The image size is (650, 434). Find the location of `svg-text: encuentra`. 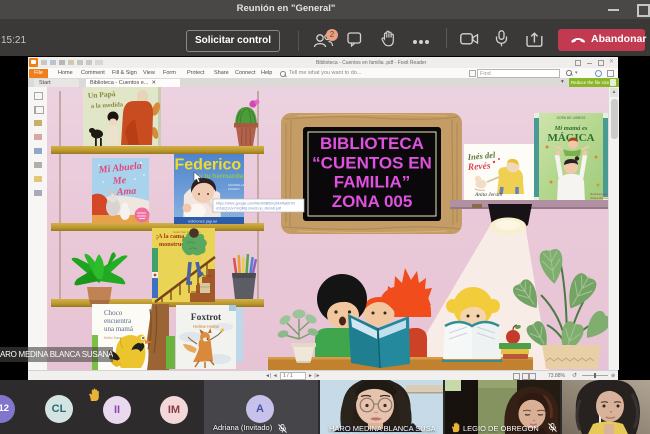

svg-text: encuentra is located at coordinates (118, 321).